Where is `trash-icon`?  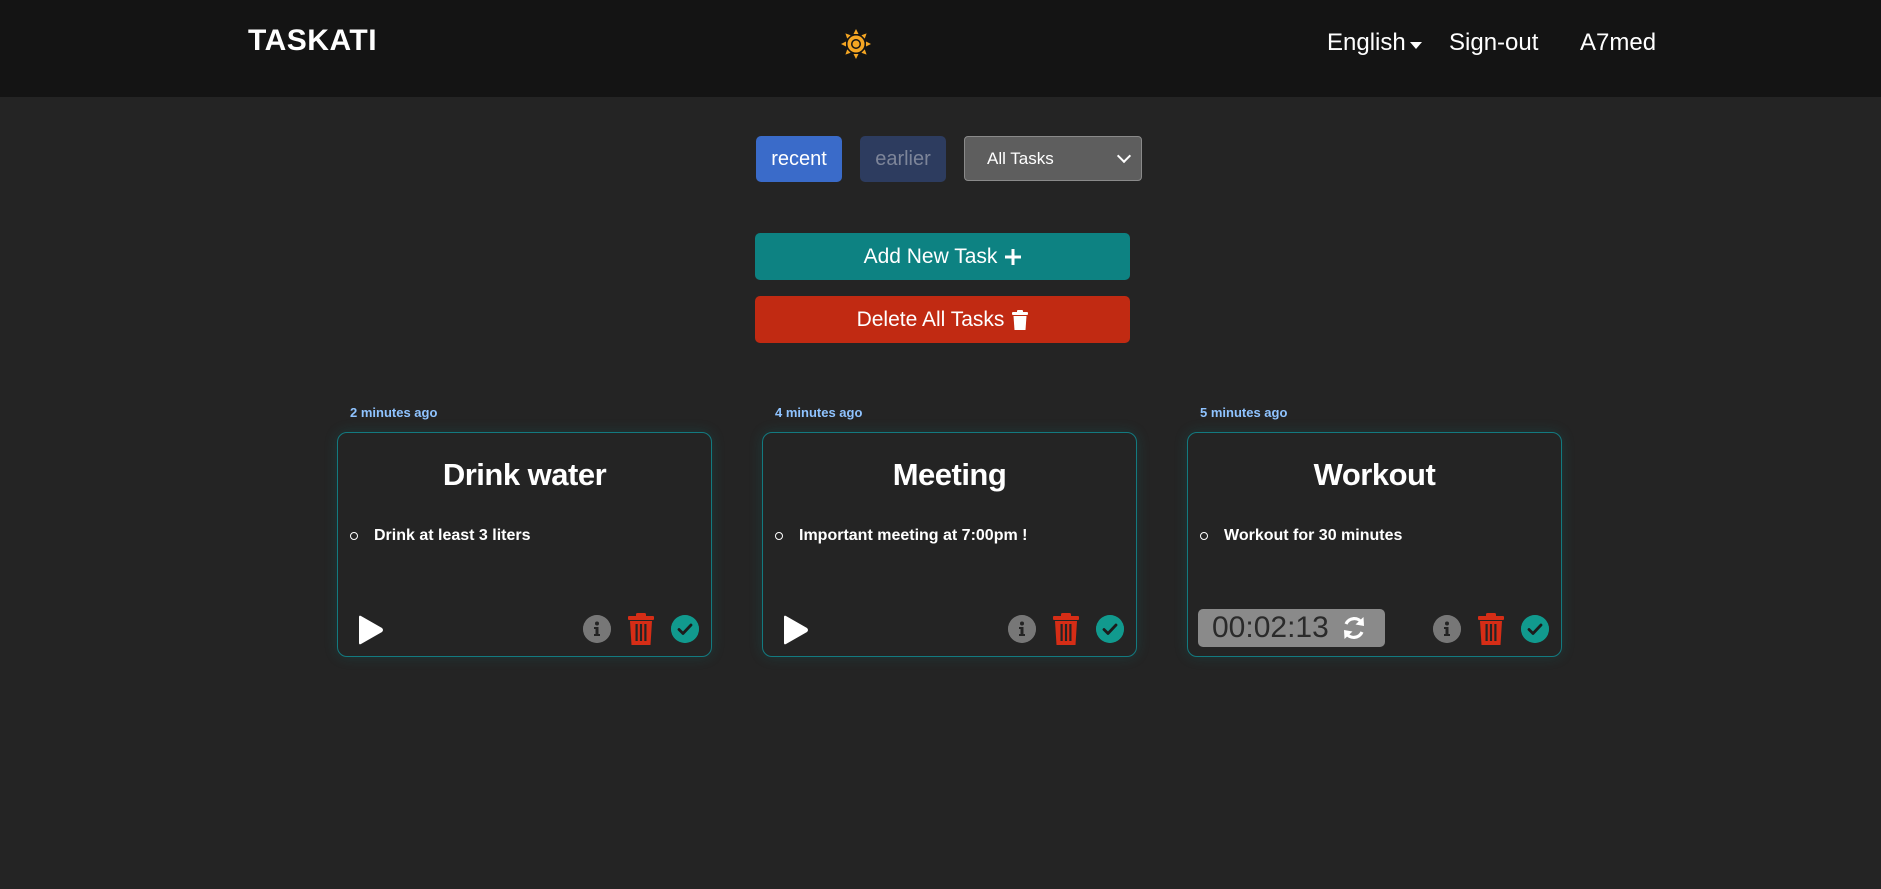 trash-icon is located at coordinates (1020, 319).